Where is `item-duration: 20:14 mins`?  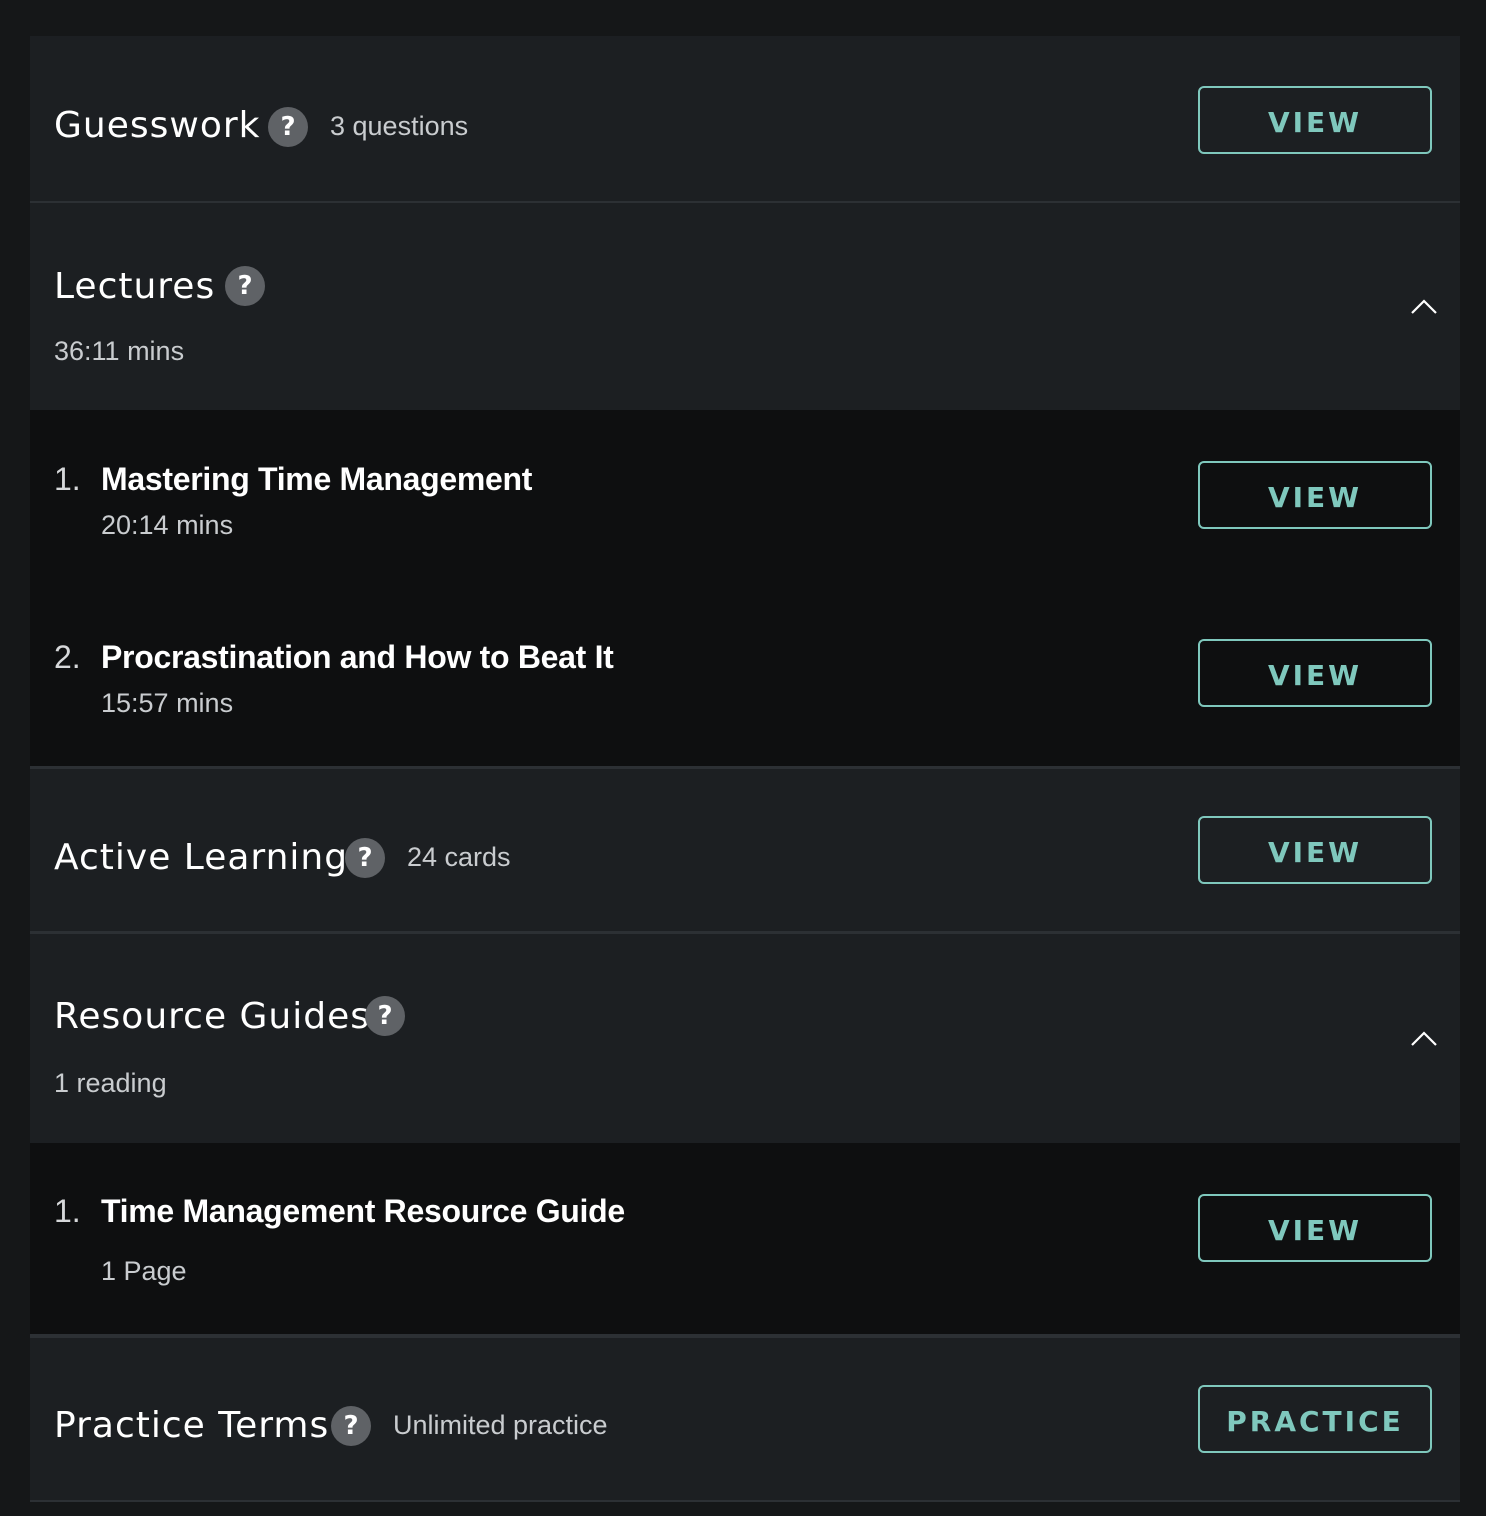
item-duration: 20:14 mins is located at coordinates (167, 525).